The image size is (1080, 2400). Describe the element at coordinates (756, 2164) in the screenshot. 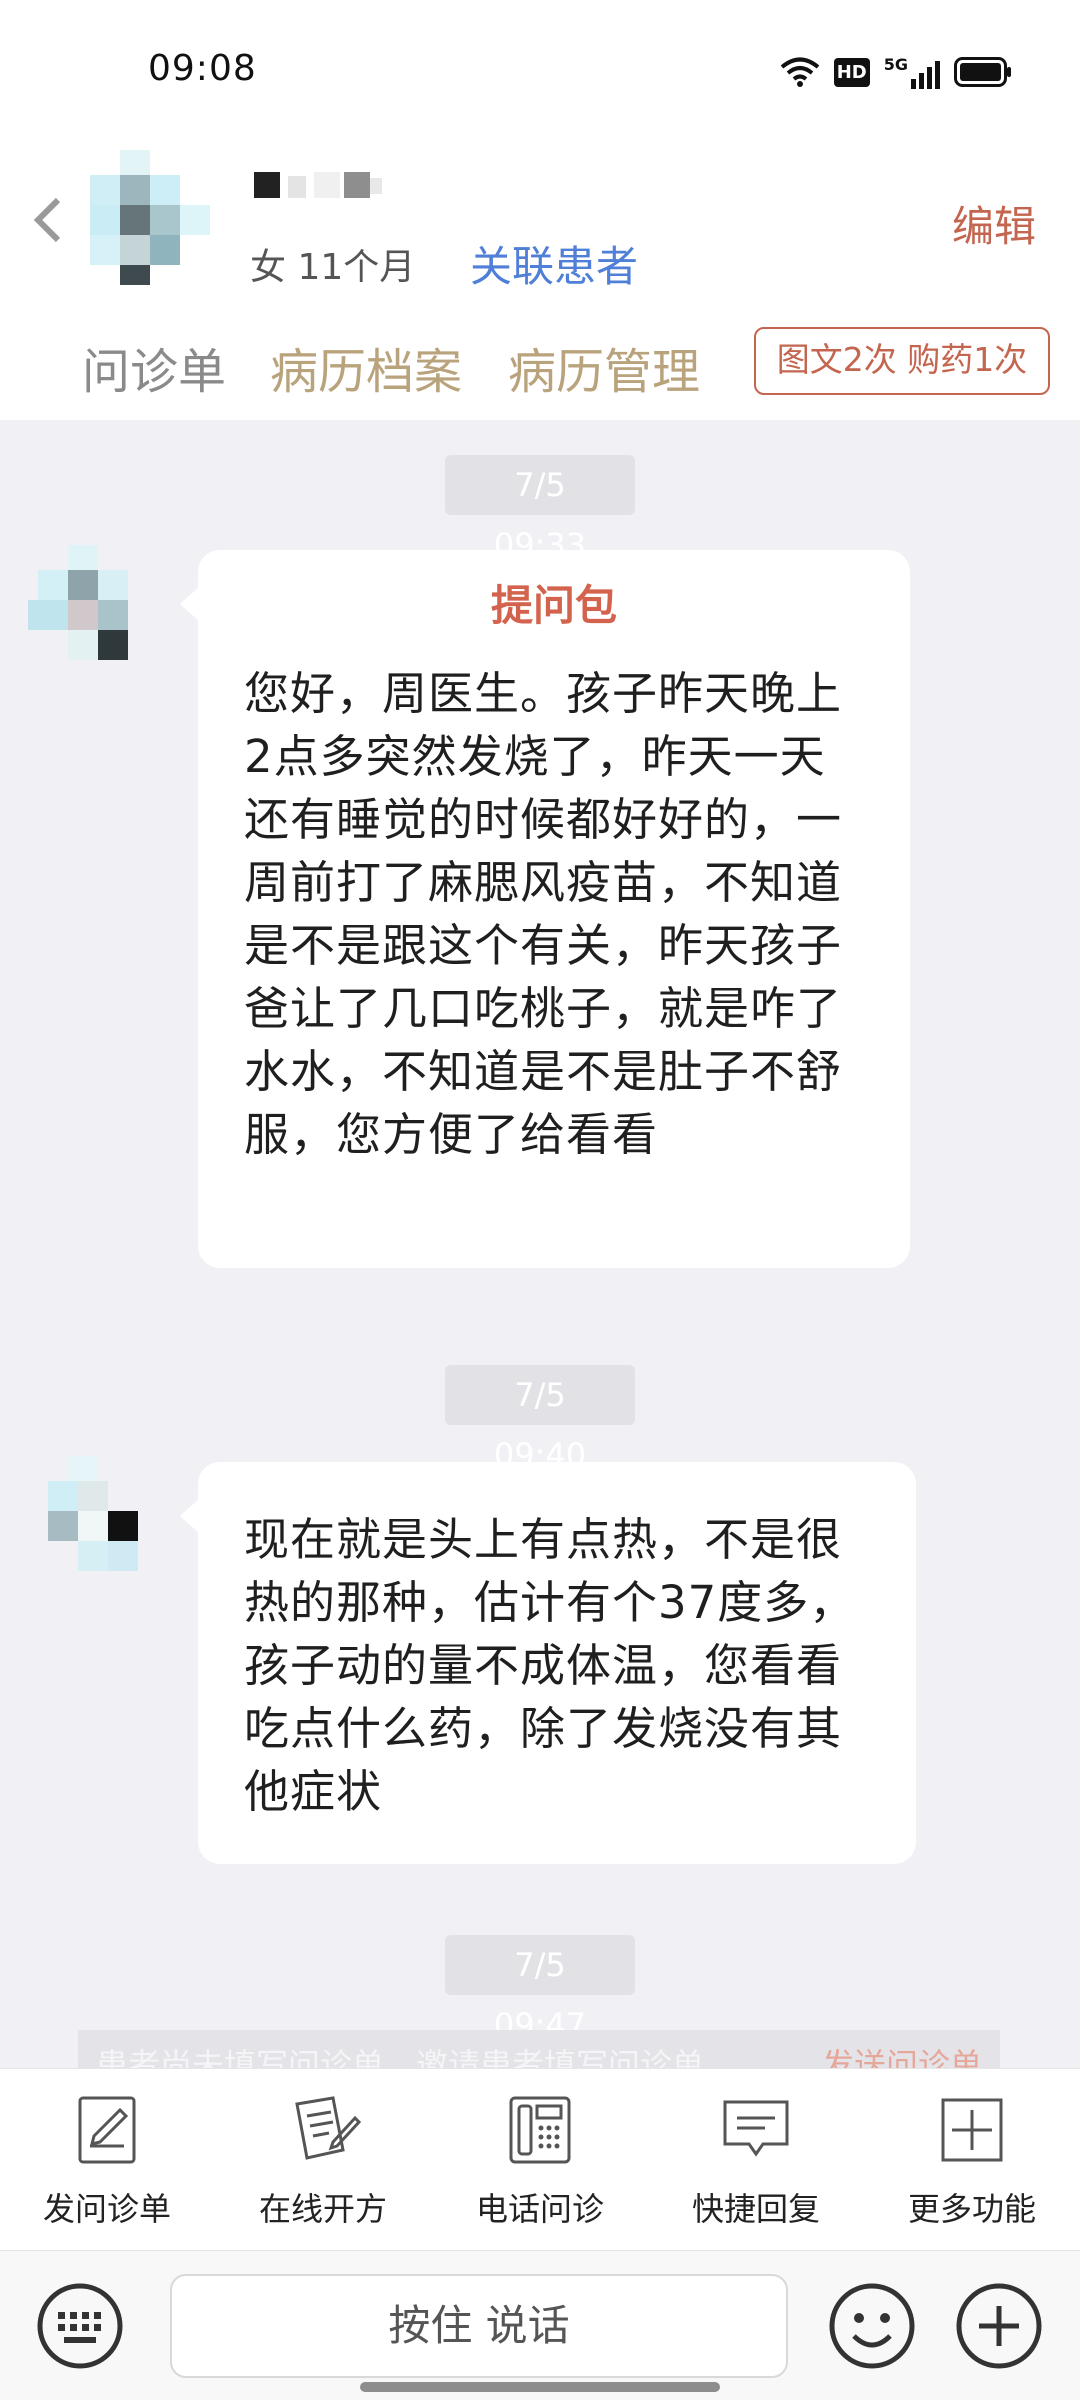

I see `quick-reply-button: 快捷回复` at that location.